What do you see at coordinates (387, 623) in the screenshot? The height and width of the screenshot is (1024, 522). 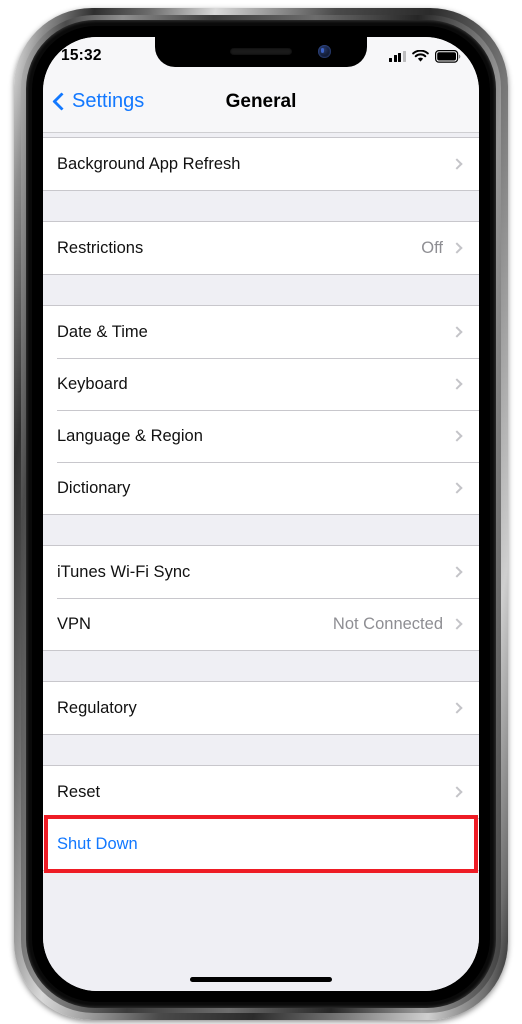 I see `settings-row-value: Not Connected` at bounding box center [387, 623].